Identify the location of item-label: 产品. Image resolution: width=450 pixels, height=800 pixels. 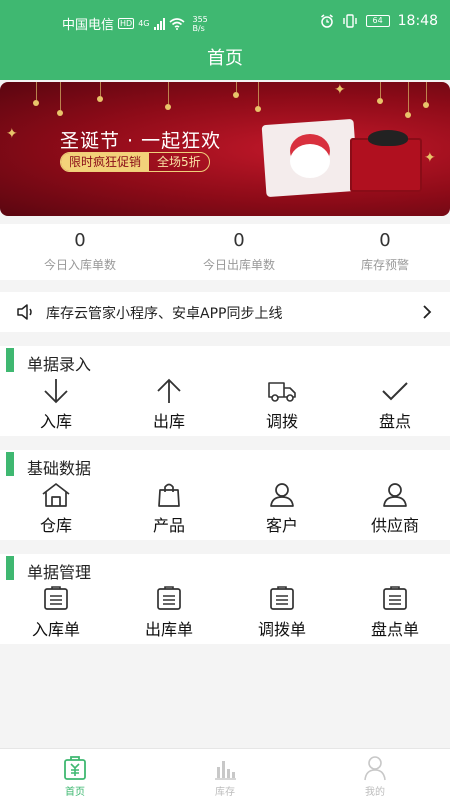
(168, 525).